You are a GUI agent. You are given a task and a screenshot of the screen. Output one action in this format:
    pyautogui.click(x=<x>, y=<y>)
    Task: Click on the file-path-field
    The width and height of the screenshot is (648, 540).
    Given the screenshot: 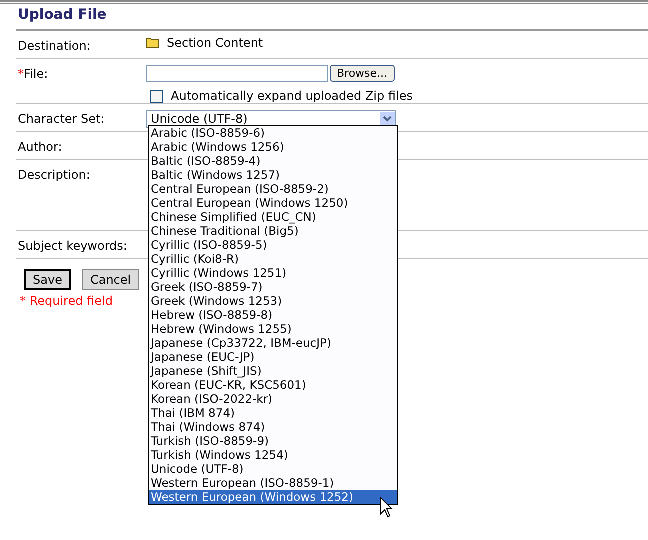 What is the action you would take?
    pyautogui.click(x=237, y=73)
    